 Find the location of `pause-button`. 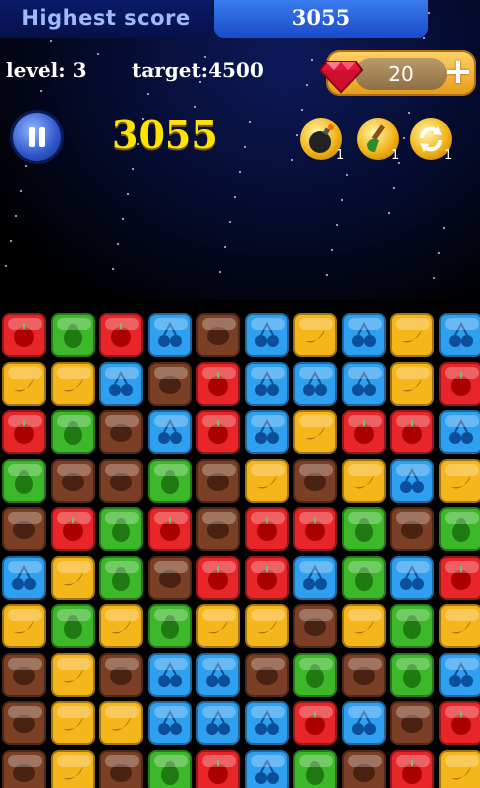

pause-button is located at coordinates (37, 137).